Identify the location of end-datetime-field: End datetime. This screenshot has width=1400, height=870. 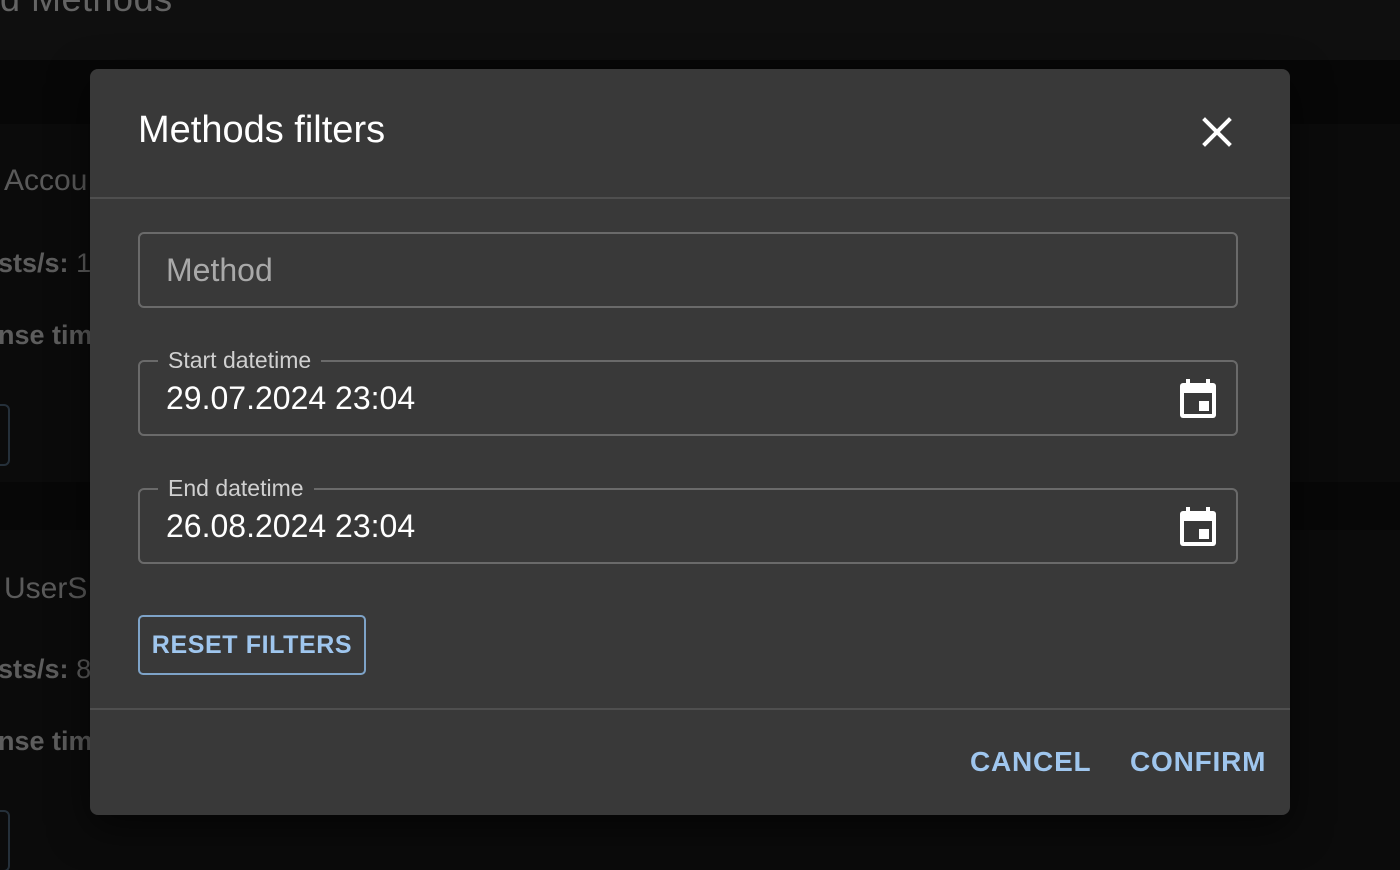
(688, 518).